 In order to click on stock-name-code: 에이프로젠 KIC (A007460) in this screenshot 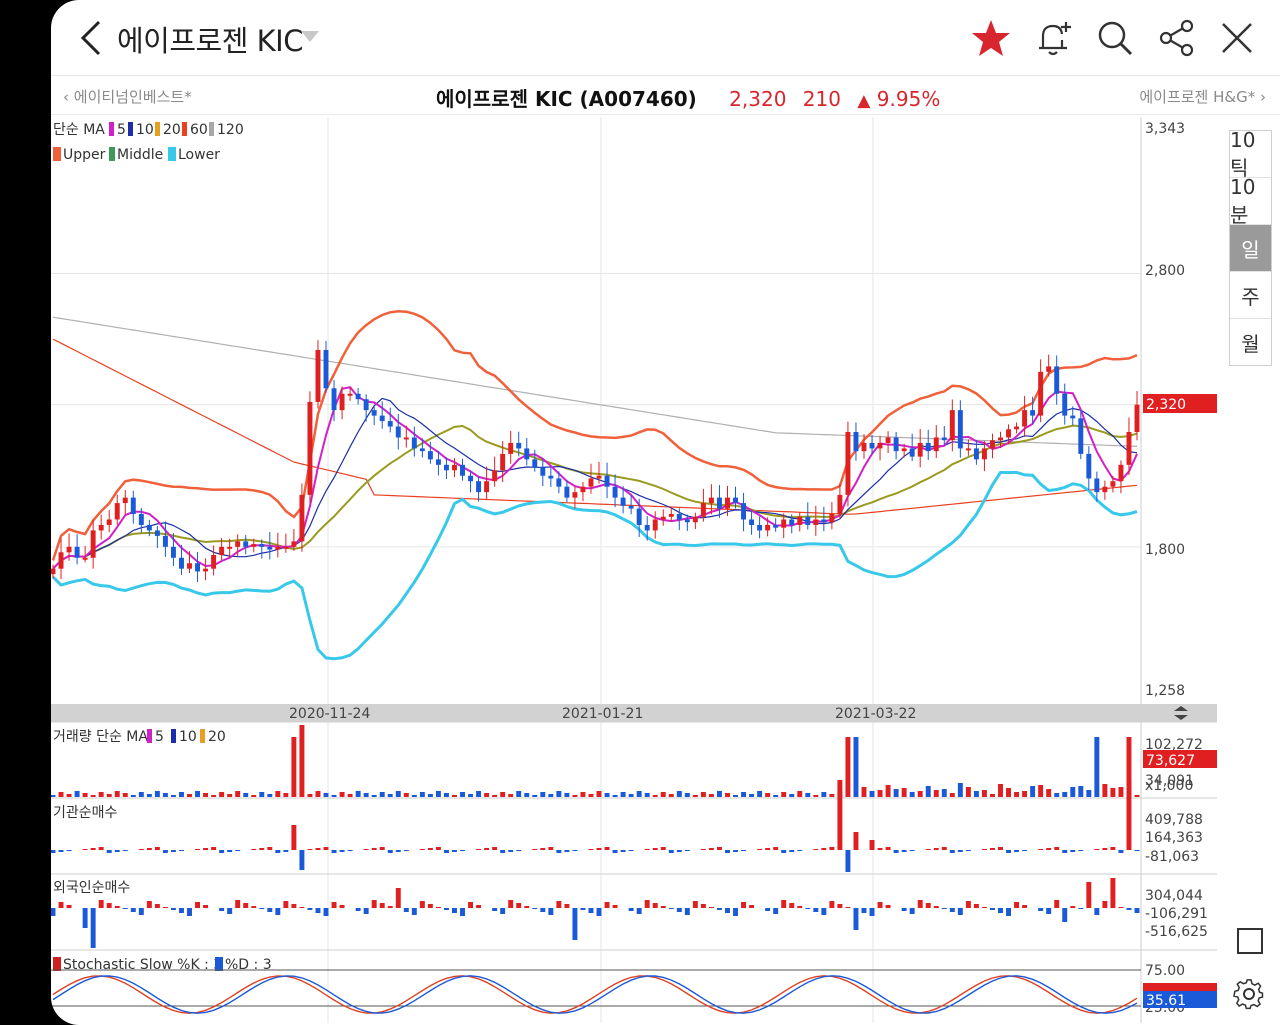, I will do `click(566, 99)`.